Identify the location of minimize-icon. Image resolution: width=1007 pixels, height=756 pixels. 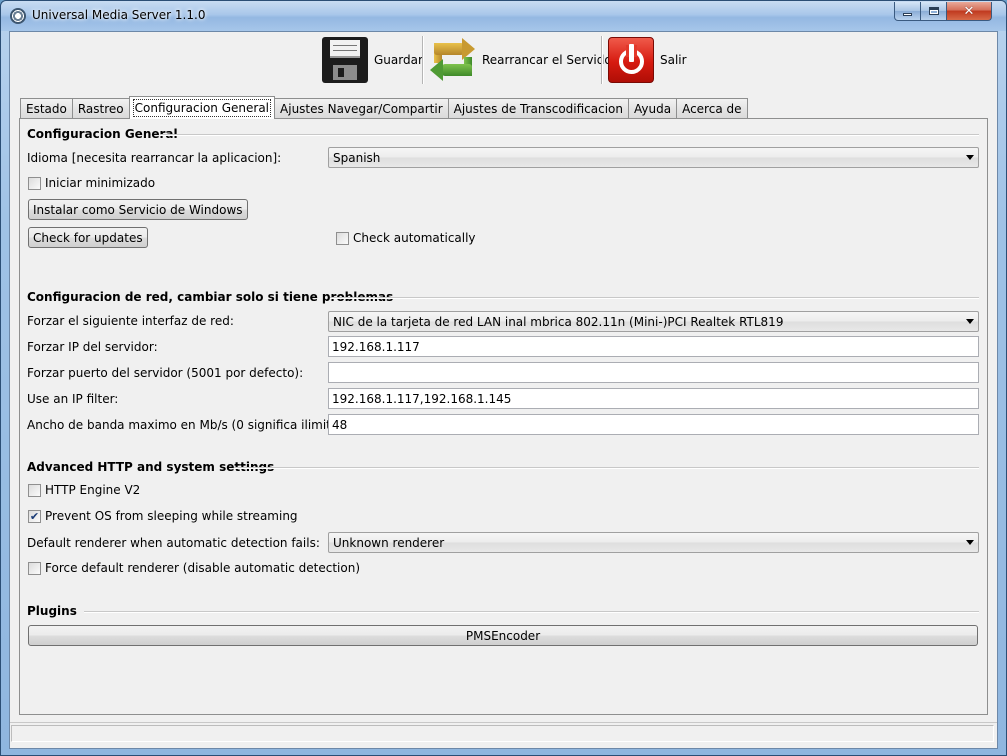
(907, 14).